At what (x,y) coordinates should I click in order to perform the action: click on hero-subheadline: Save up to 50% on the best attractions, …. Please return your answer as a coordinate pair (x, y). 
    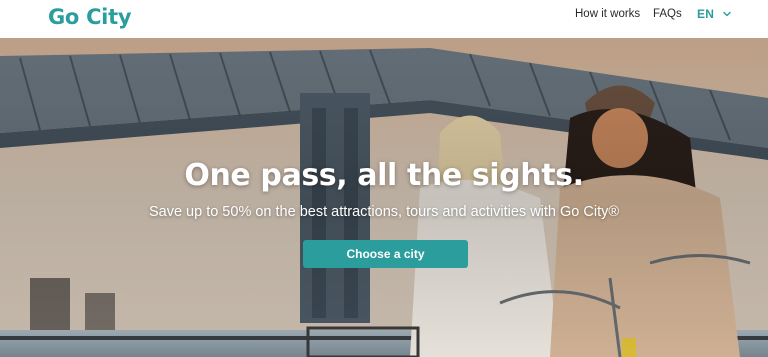
    Looking at the image, I should click on (384, 212).